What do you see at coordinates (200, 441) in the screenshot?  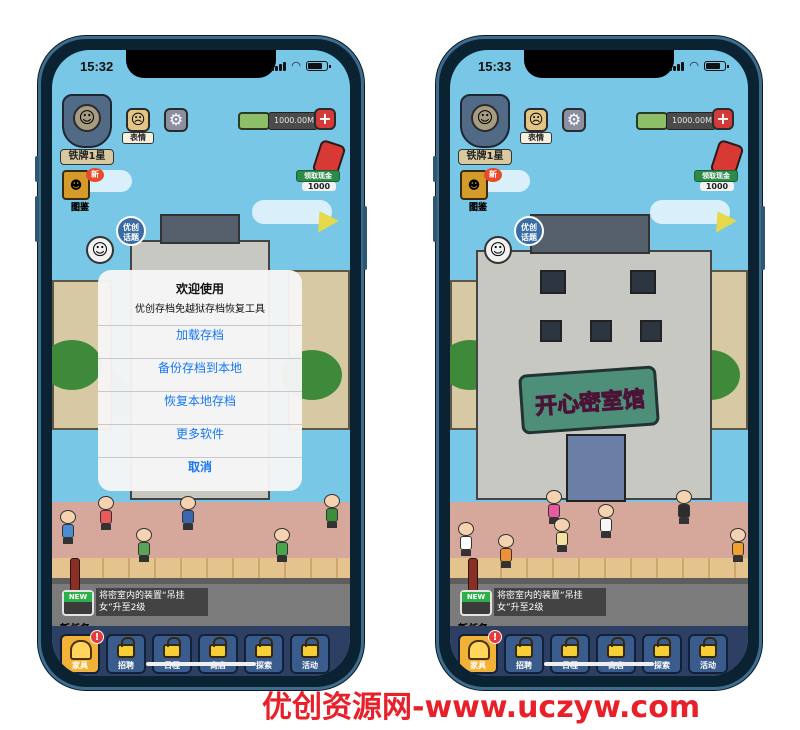 I see `more-software-button: 更多软件` at bounding box center [200, 441].